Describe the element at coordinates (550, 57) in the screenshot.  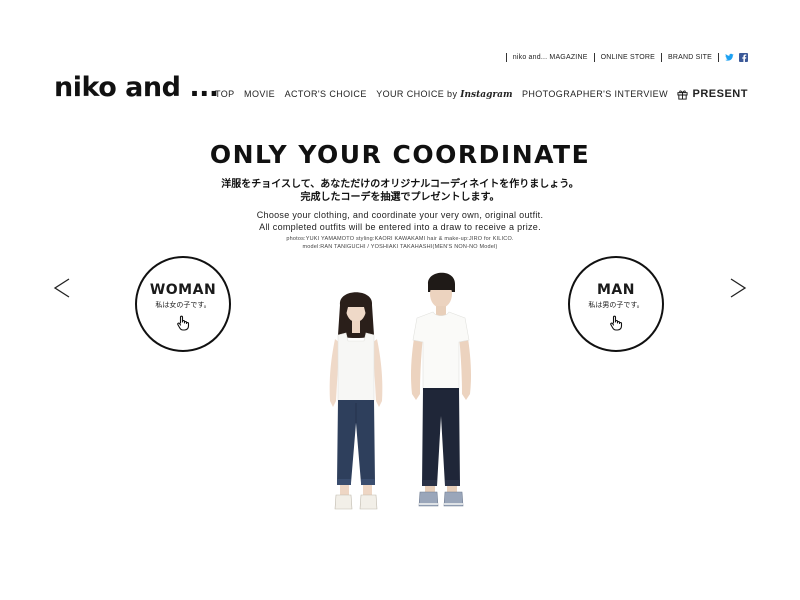
I see `magazine-link: niko and... MAGAZINE` at that location.